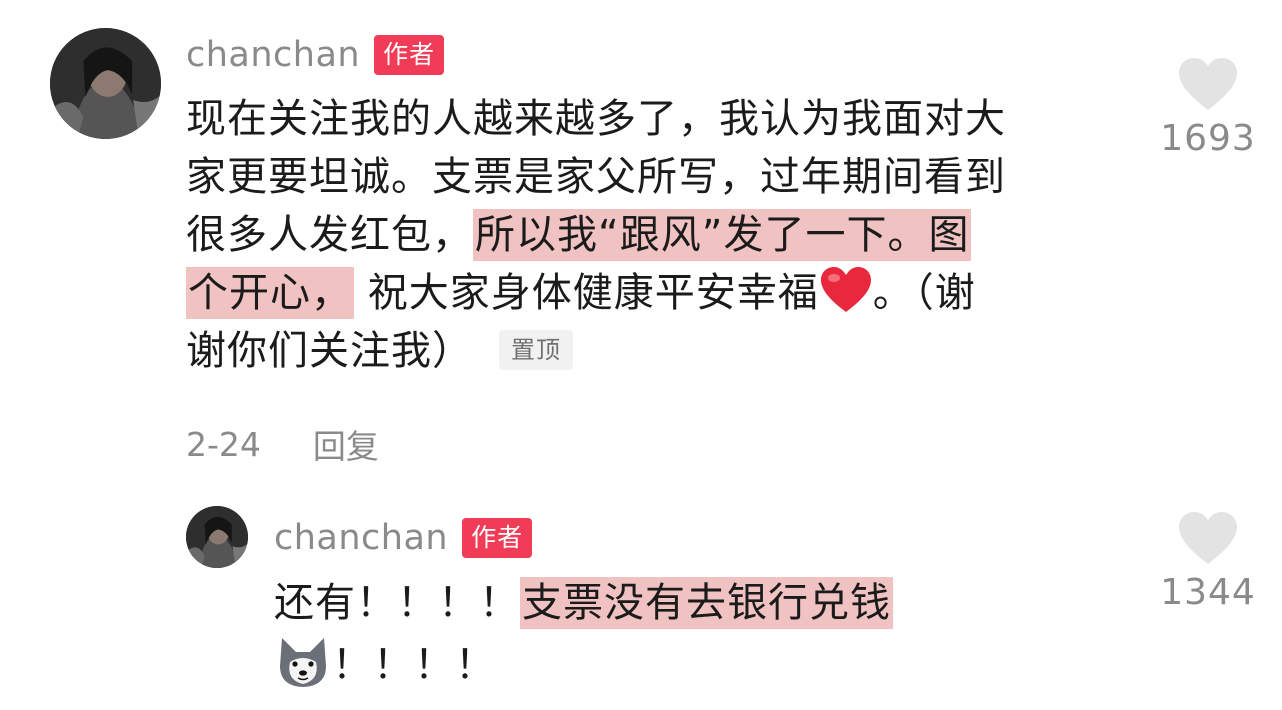  Describe the element at coordinates (346, 444) in the screenshot. I see `reply-button: 回复` at that location.